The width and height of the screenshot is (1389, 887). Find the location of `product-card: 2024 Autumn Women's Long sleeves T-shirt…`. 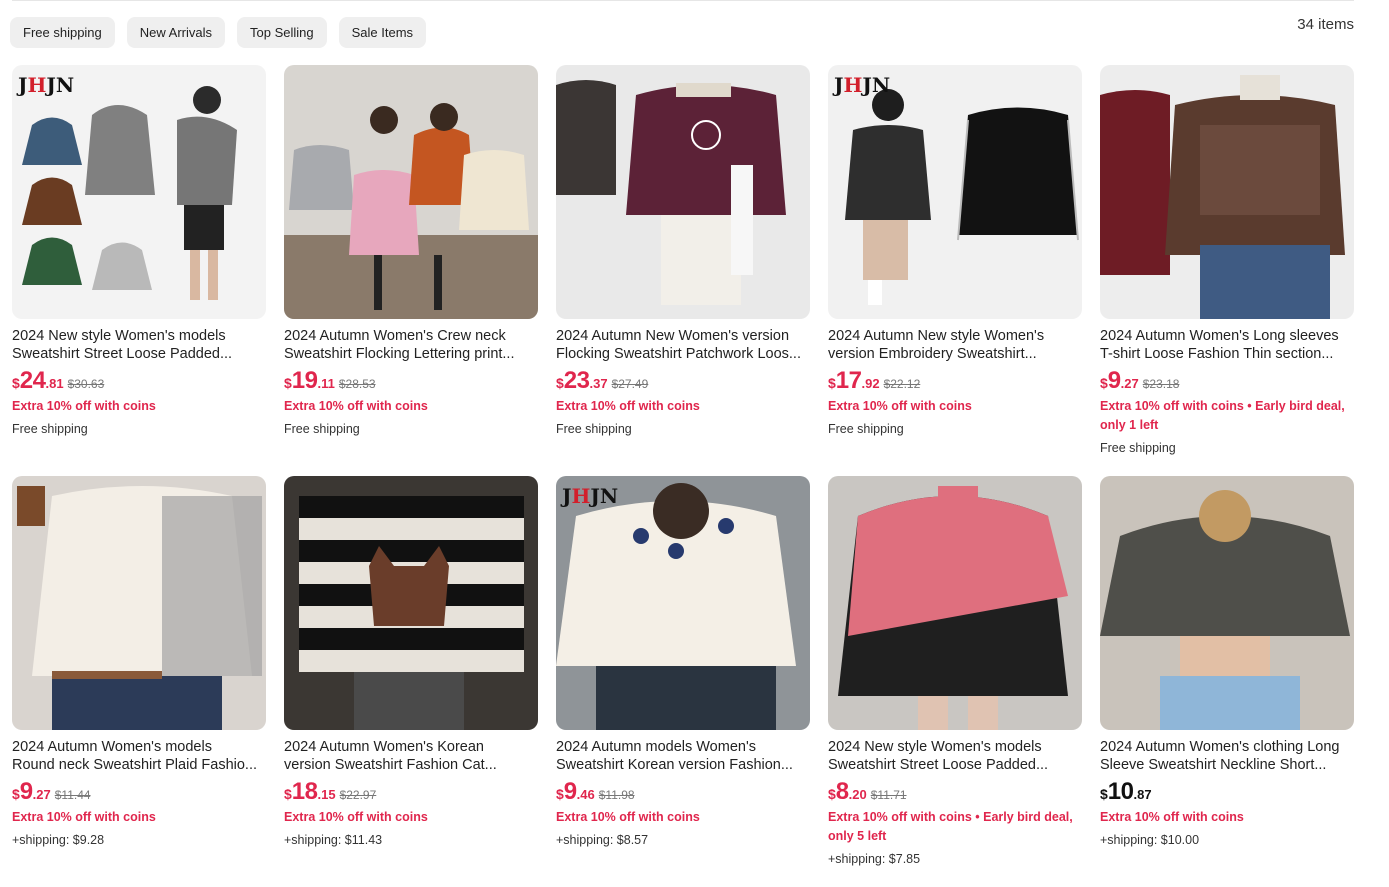

product-card: 2024 Autumn Women's Long sleeves T-shirt… is located at coordinates (1227, 270).